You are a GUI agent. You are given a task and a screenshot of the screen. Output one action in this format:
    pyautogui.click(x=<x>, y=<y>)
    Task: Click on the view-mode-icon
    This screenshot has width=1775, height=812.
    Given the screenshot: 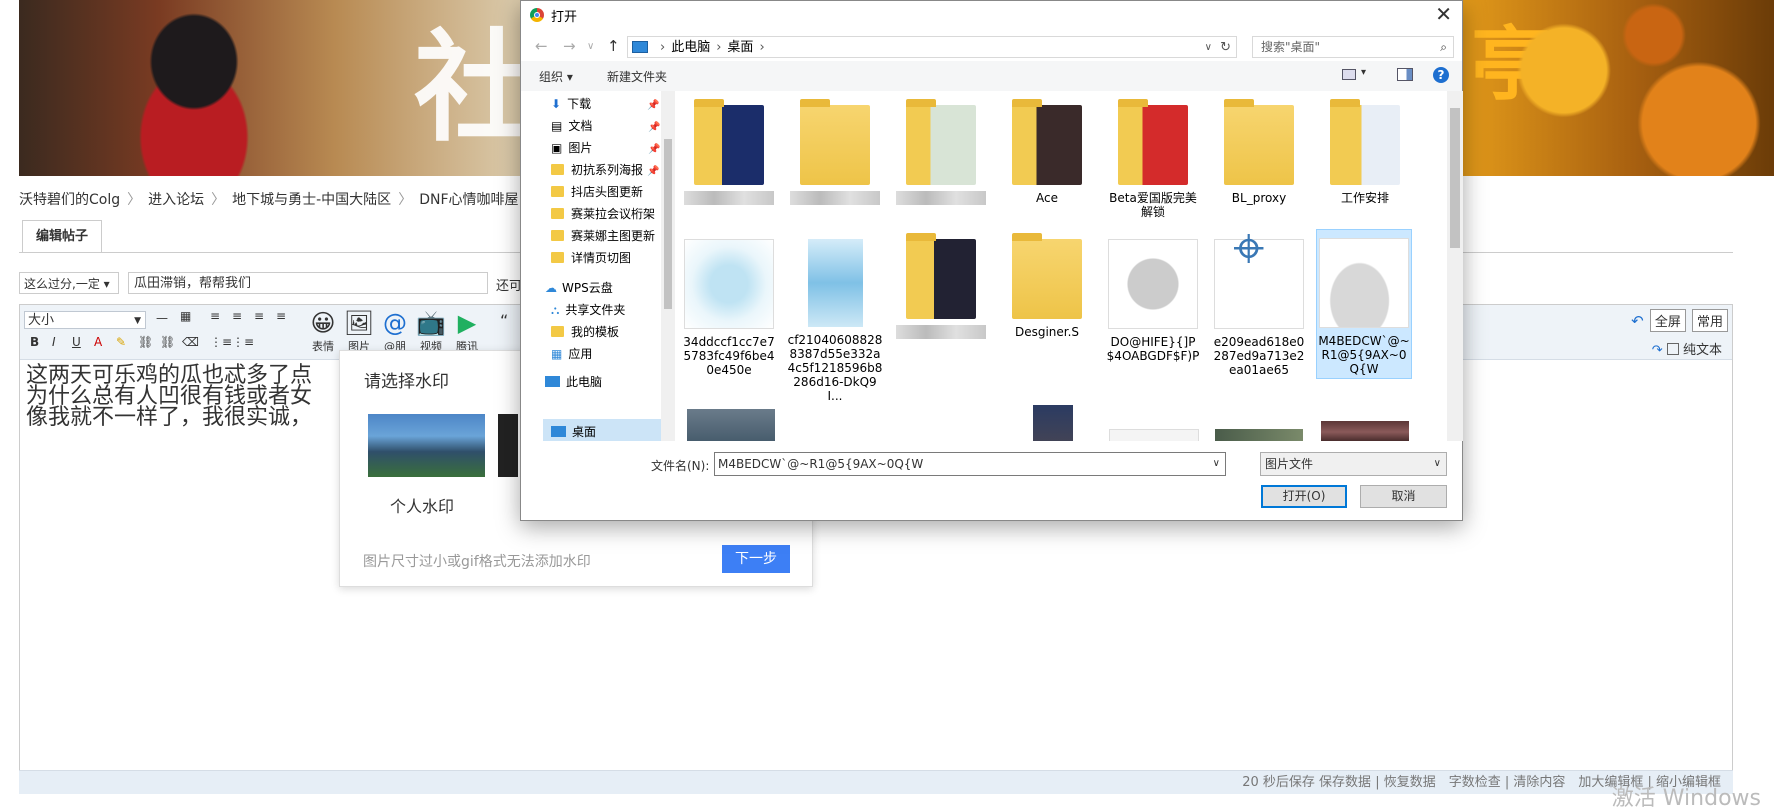 What is the action you would take?
    pyautogui.click(x=1349, y=74)
    